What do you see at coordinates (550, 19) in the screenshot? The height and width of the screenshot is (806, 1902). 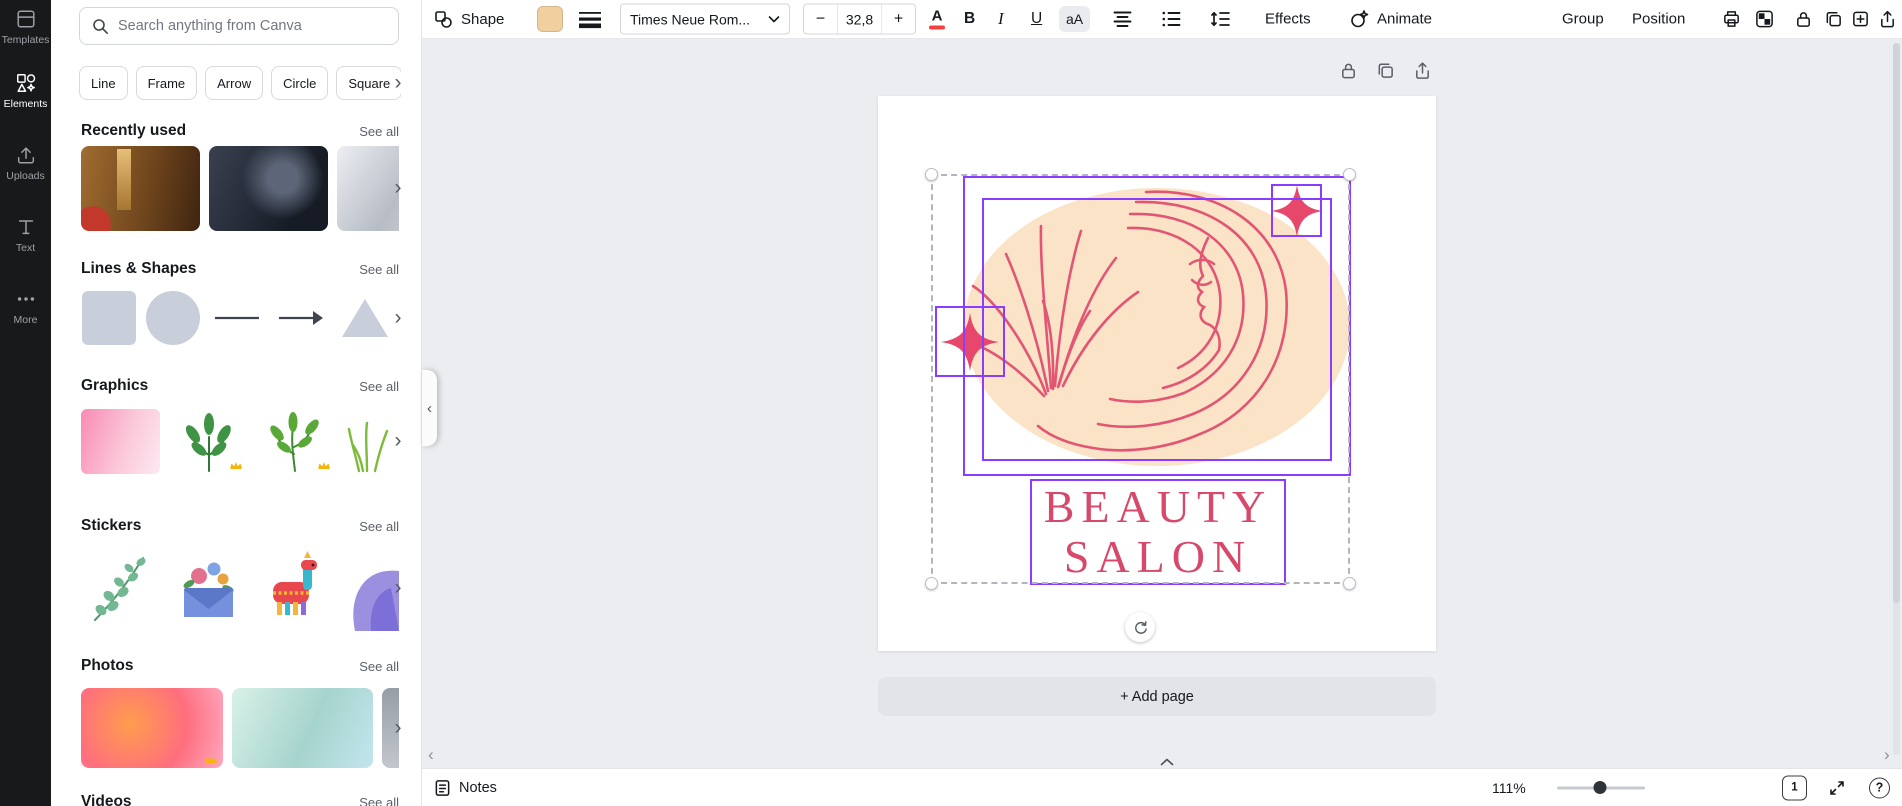 I see `fill-color-swatch` at bounding box center [550, 19].